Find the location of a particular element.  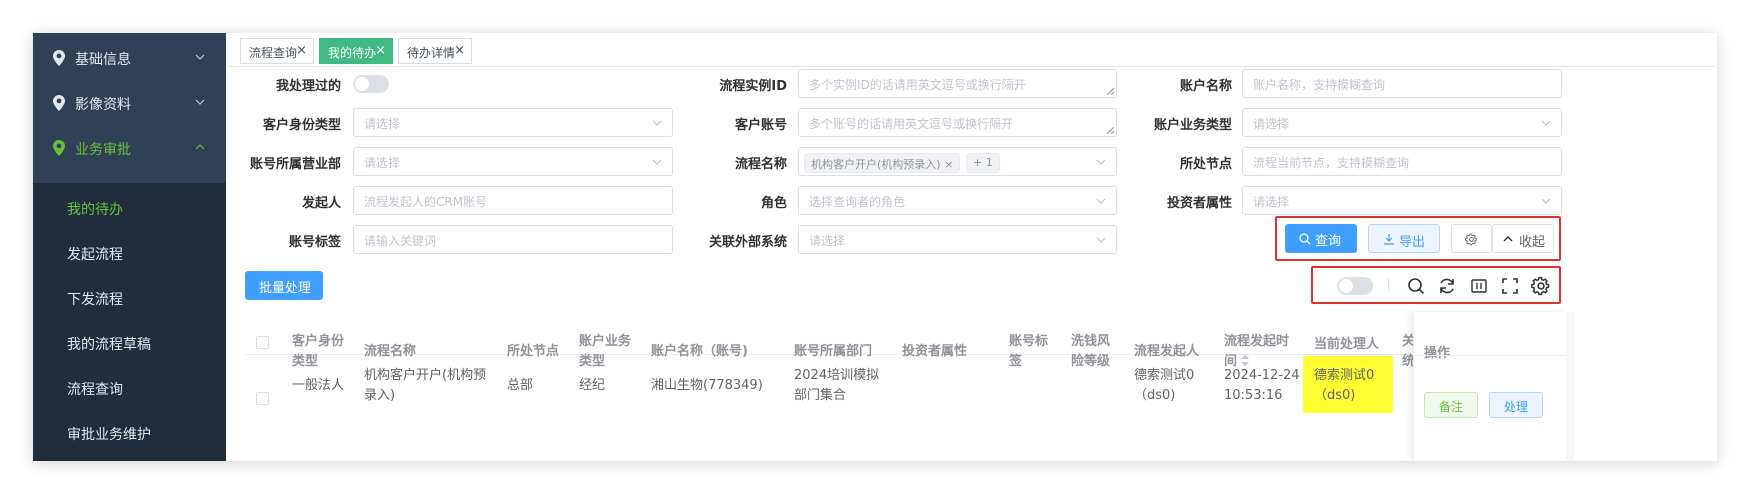

cell-biz-type: 经纪 is located at coordinates (592, 385).